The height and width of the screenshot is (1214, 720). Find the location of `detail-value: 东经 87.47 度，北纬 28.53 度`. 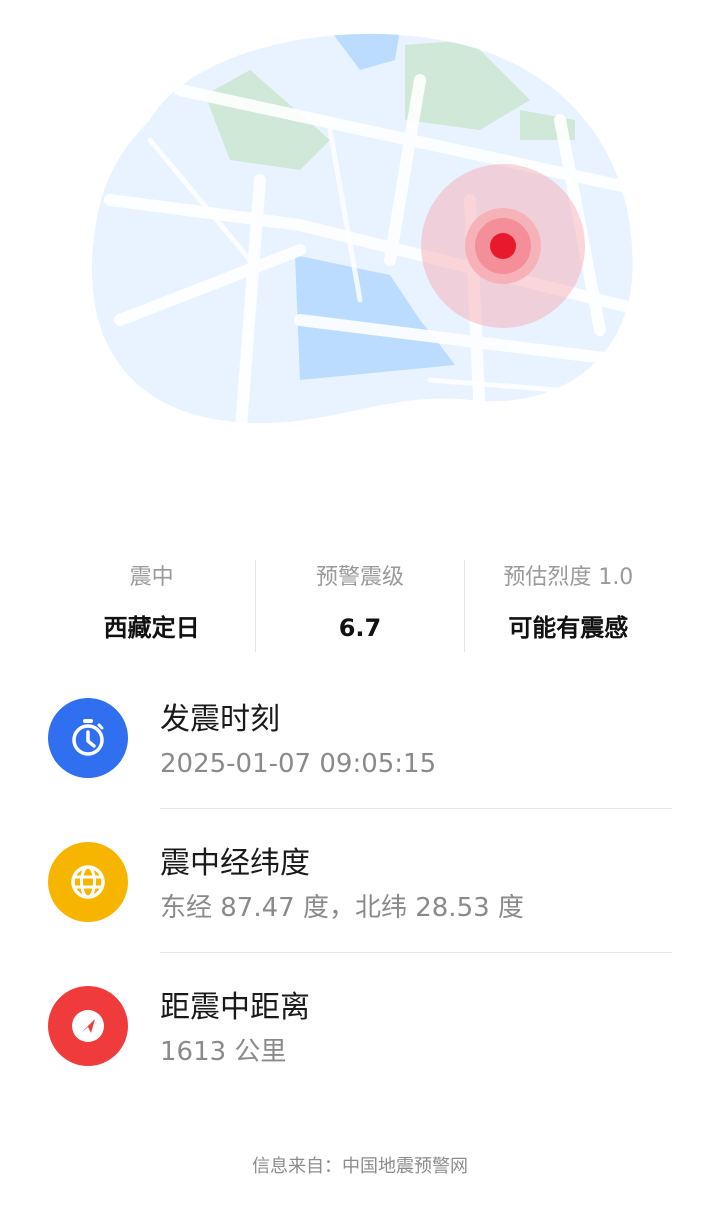

detail-value: 东经 87.47 度，北纬 28.53 度 is located at coordinates (342, 908).